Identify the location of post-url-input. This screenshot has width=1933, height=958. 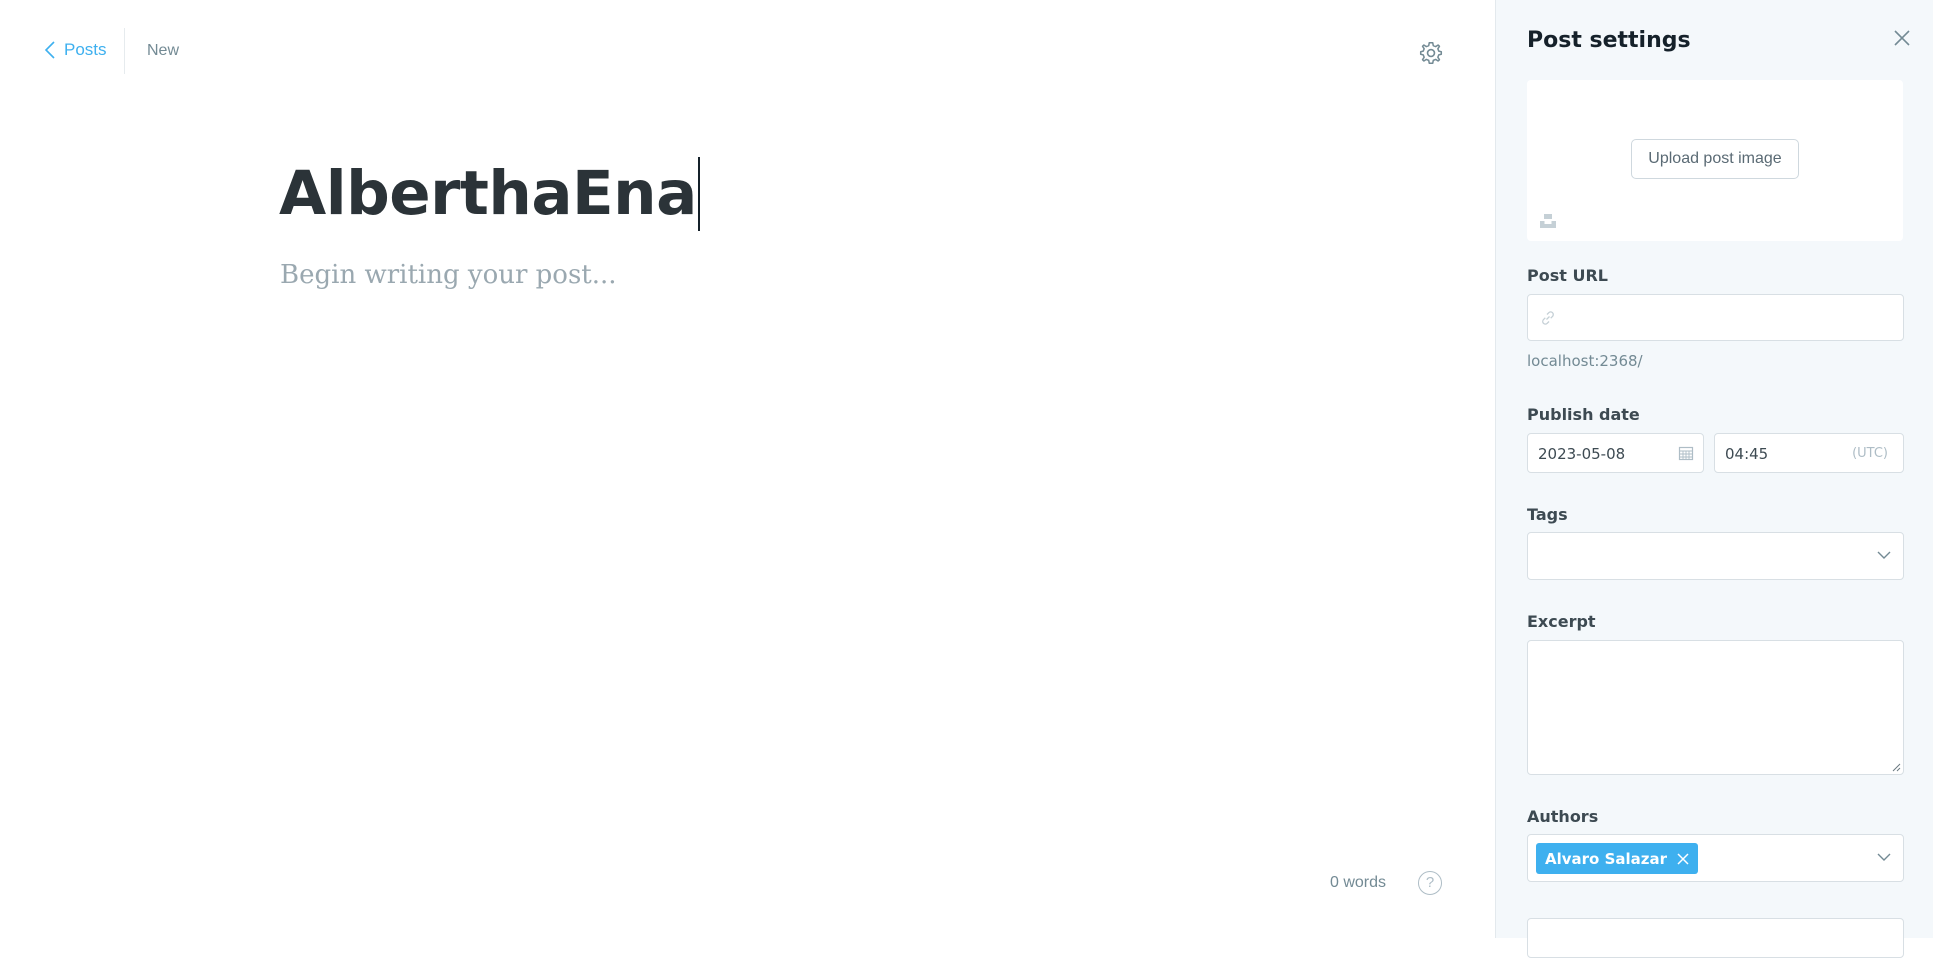
(1715, 317).